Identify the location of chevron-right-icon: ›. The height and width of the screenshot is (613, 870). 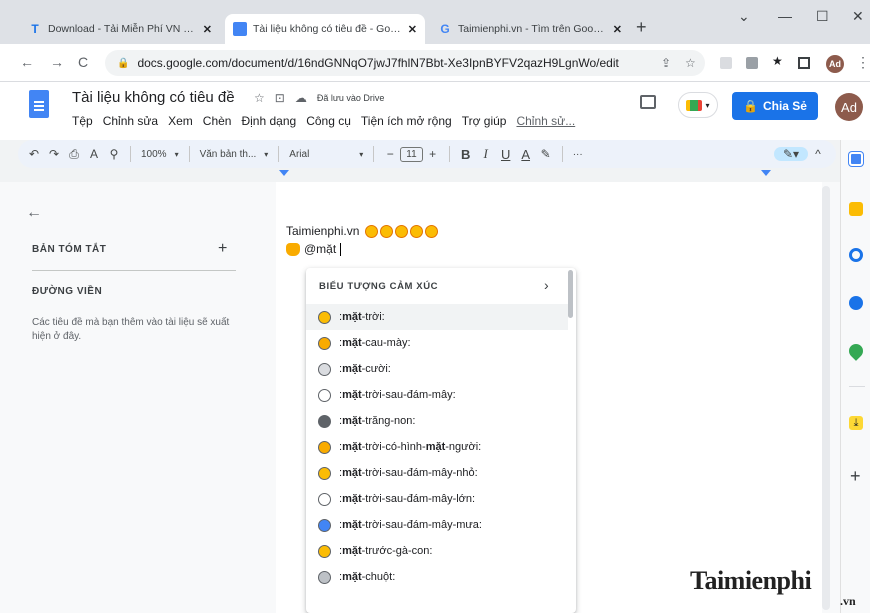
(546, 285).